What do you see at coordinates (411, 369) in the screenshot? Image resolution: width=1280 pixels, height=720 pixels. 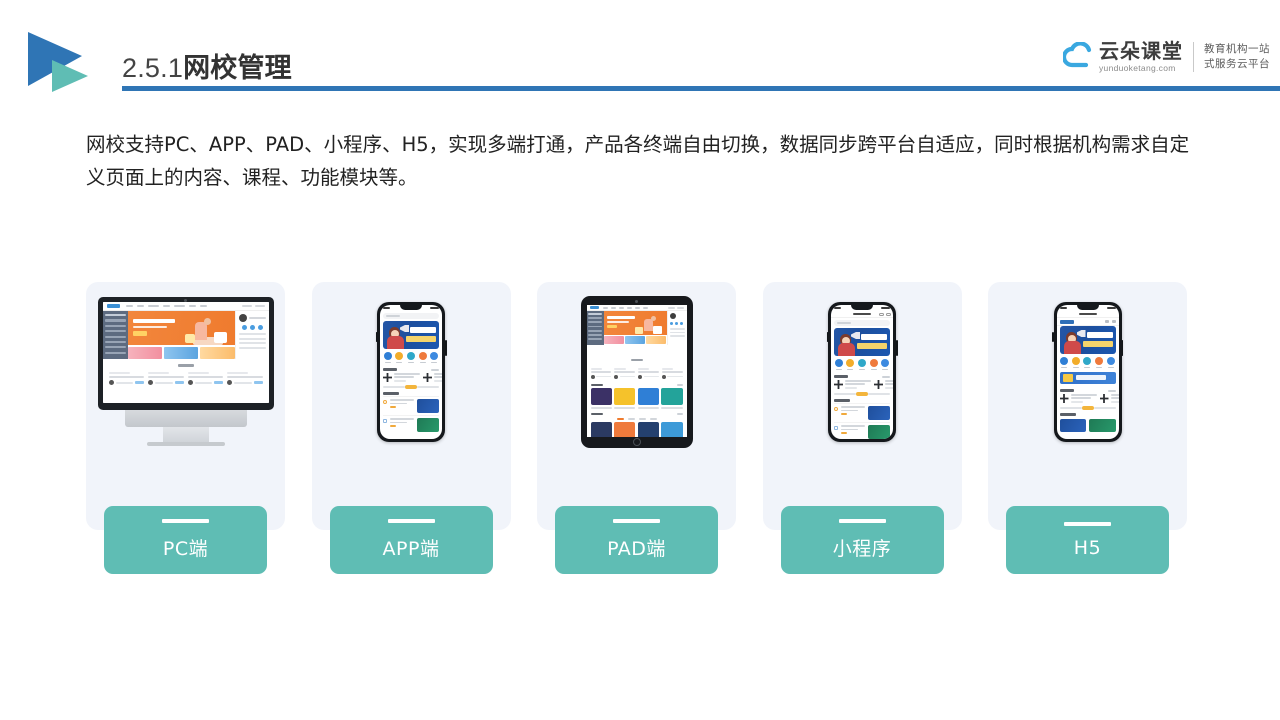 I see `section-header` at bounding box center [411, 369].